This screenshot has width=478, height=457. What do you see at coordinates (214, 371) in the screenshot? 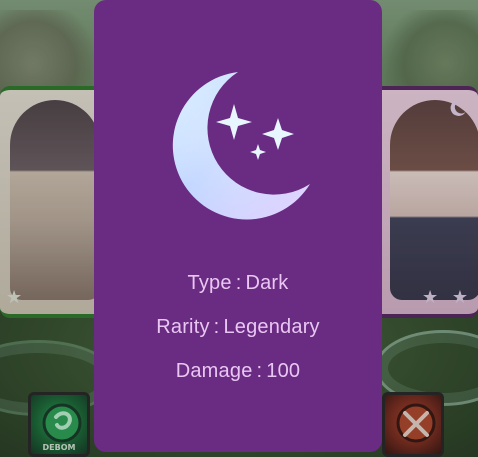
I see `stat-damage-label: Damage` at bounding box center [214, 371].